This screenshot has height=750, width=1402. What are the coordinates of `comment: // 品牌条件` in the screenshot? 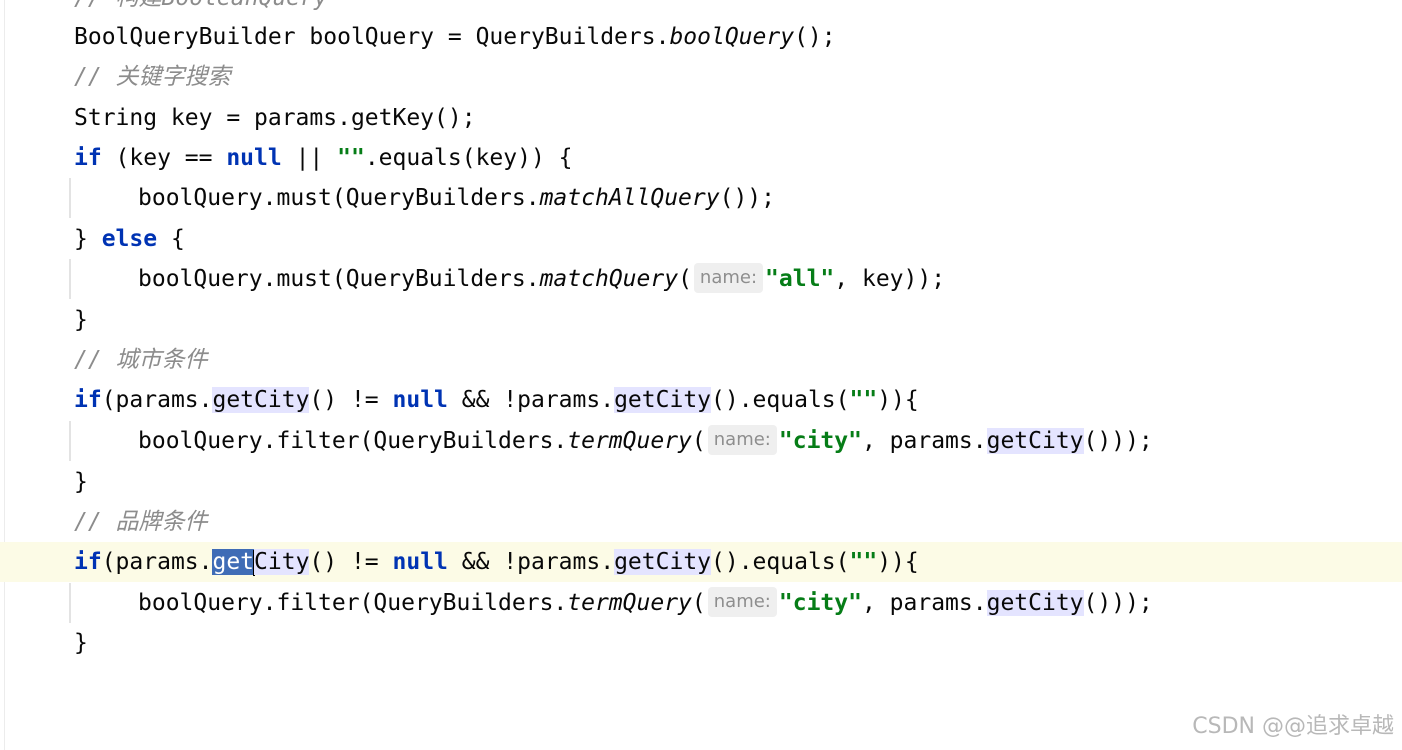 It's located at (141, 522).